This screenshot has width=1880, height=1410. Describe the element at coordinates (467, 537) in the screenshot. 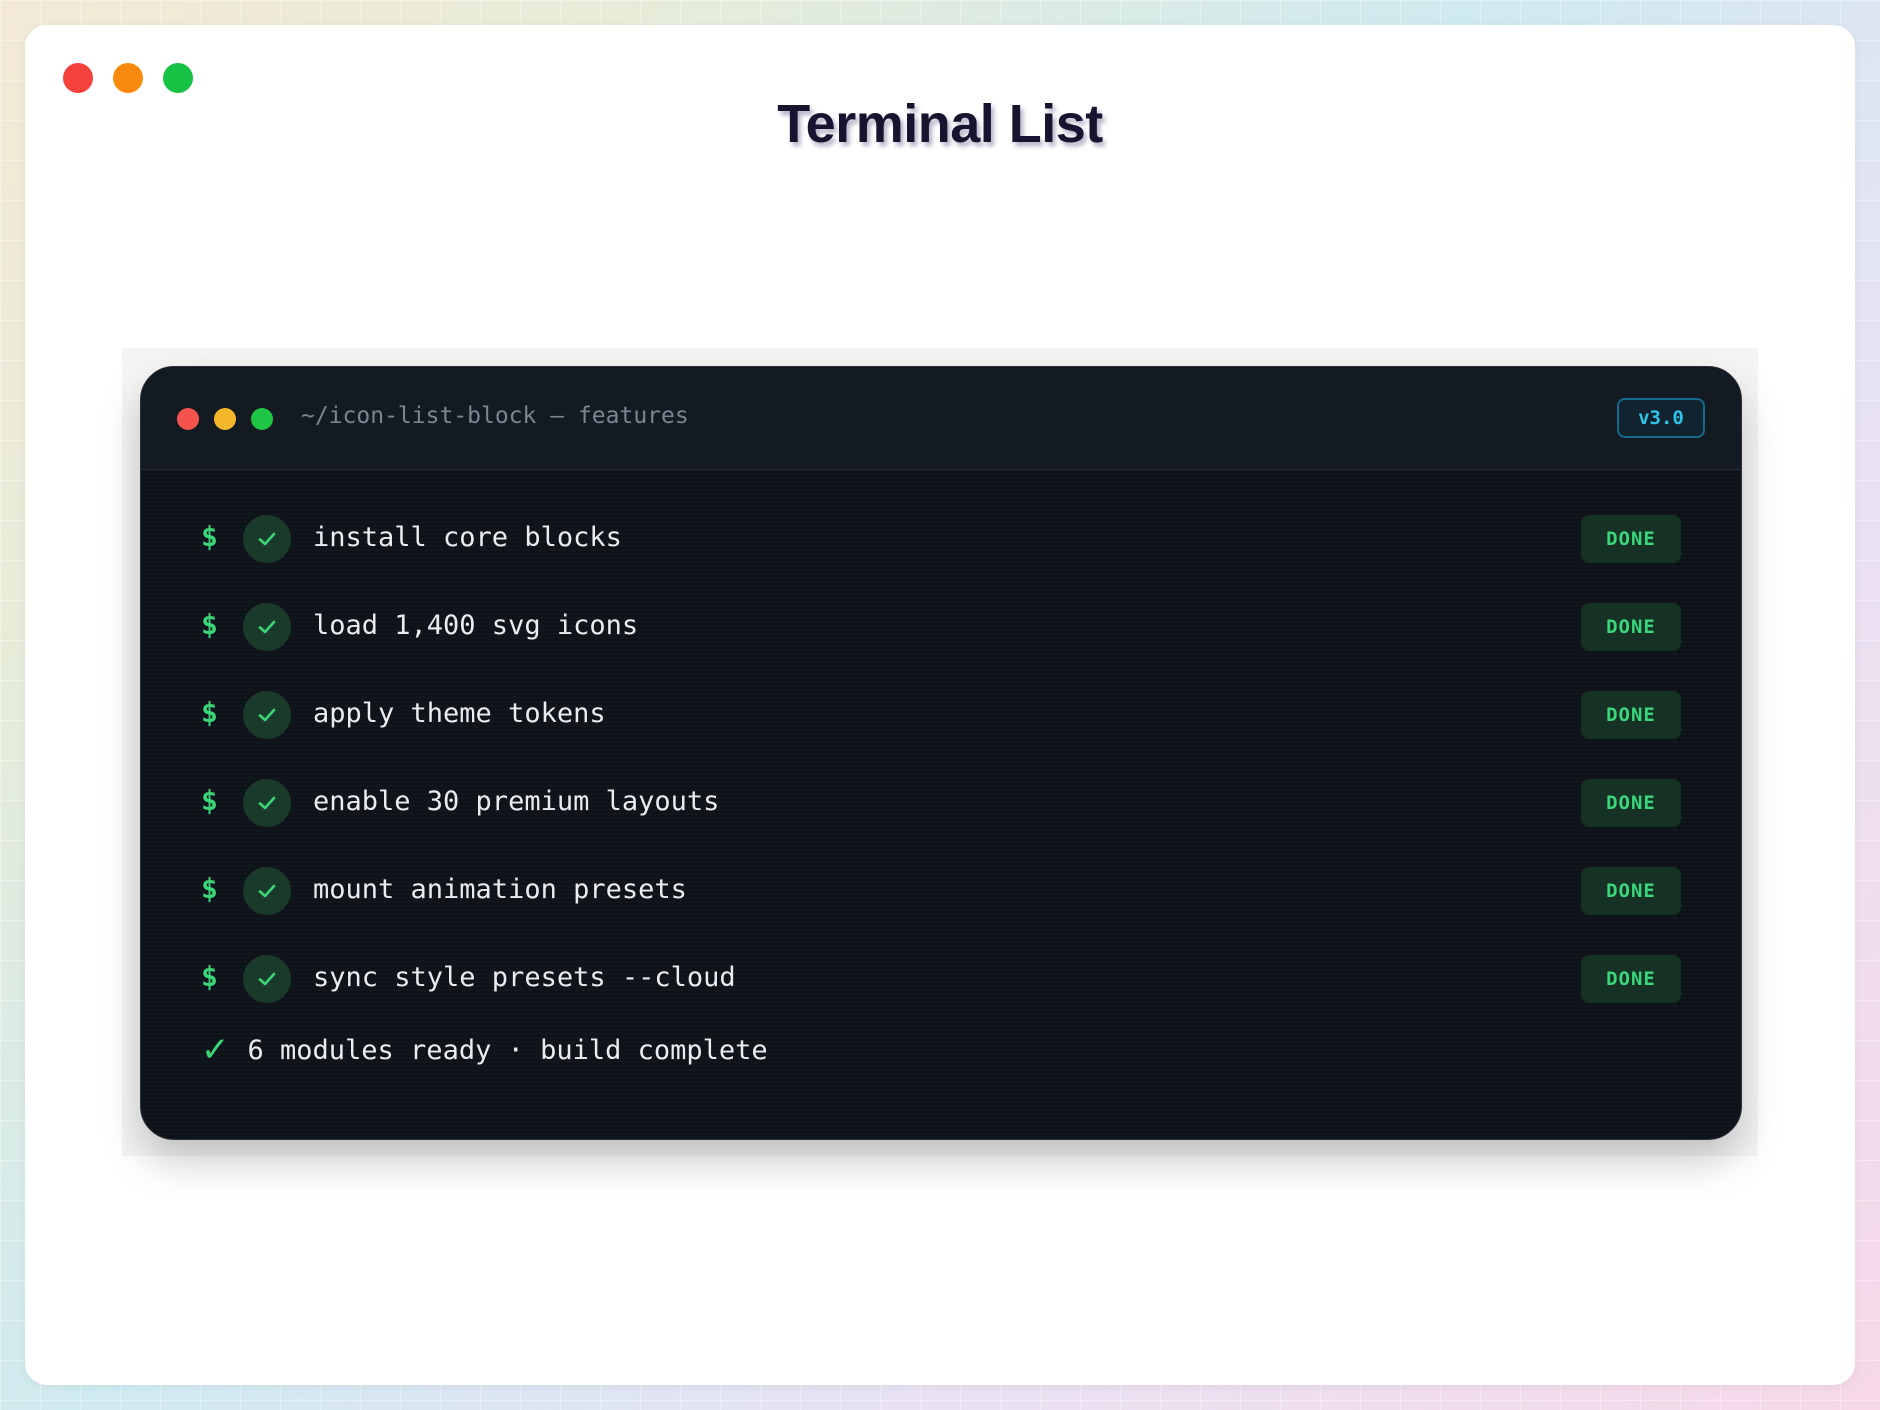

I see `task-label: install core blocks` at that location.